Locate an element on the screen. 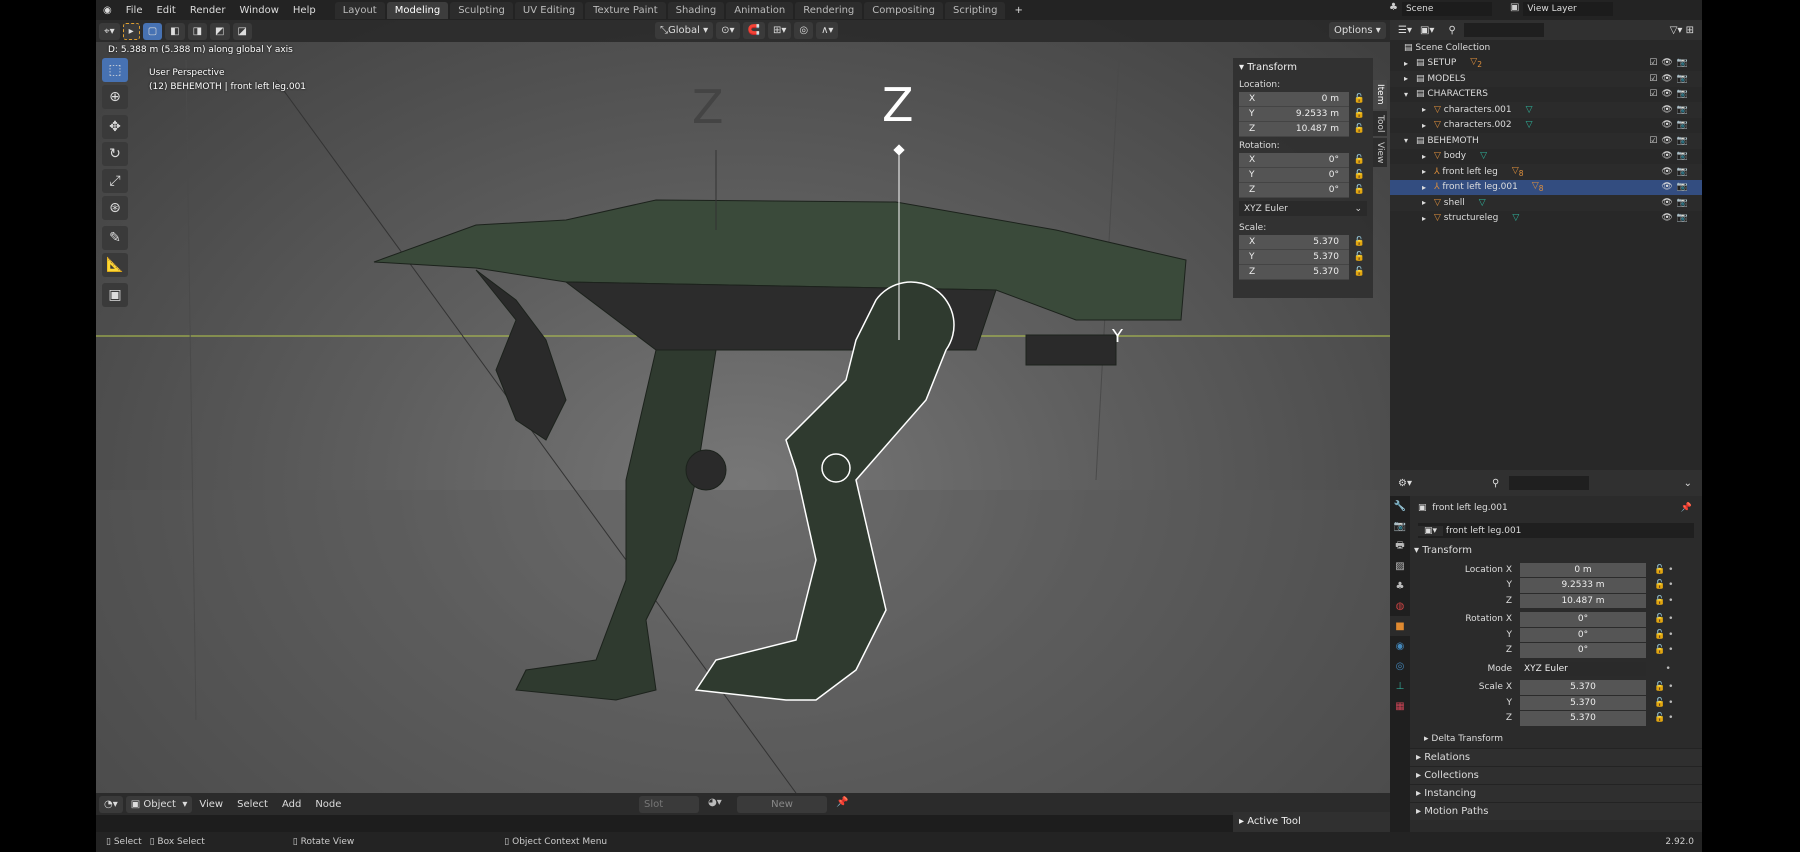 This screenshot has width=1800, height=852. tab-tool: Tool is located at coordinates (1380, 123).